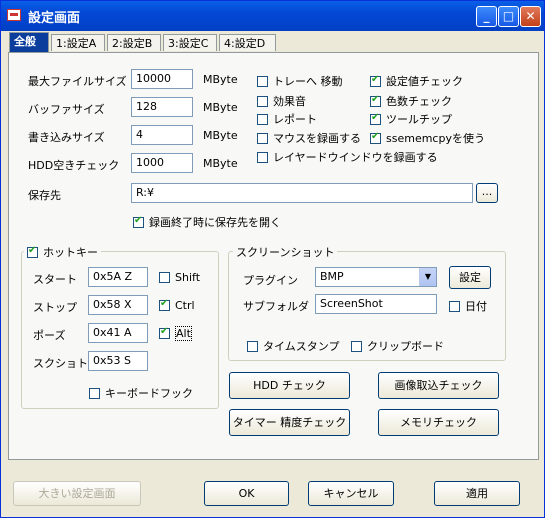 The width and height of the screenshot is (545, 518). What do you see at coordinates (118, 361) in the screenshot?
I see `hotkey-screenshot-input: 0x53 S` at bounding box center [118, 361].